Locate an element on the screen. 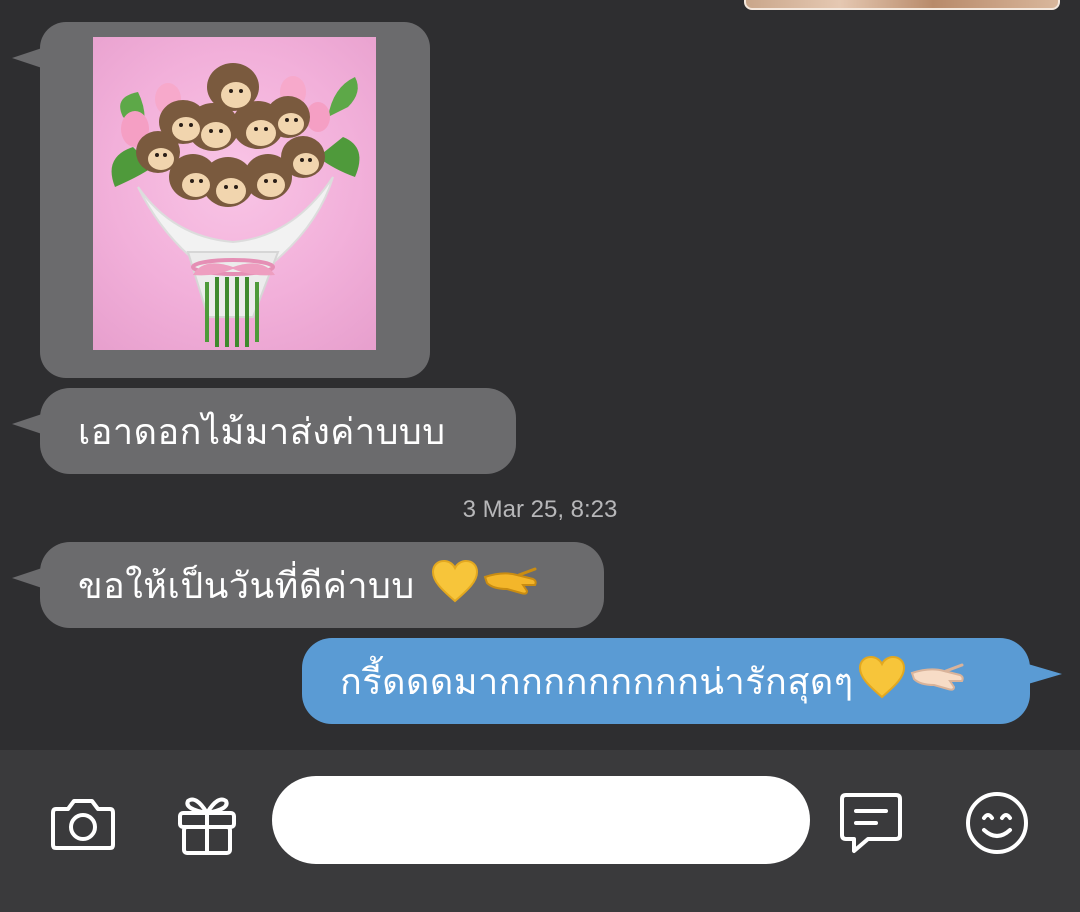 Image resolution: width=1080 pixels, height=912 pixels. emoji-button is located at coordinates (997, 823).